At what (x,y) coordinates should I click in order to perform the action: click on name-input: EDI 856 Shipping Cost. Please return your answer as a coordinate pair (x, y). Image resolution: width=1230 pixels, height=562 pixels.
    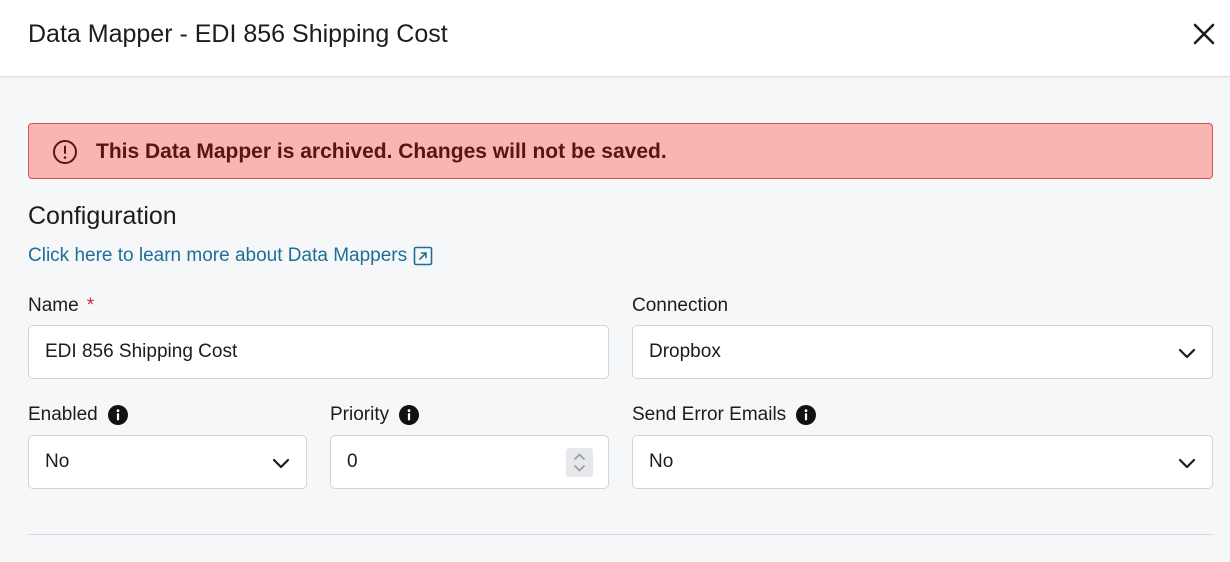
    Looking at the image, I should click on (318, 352).